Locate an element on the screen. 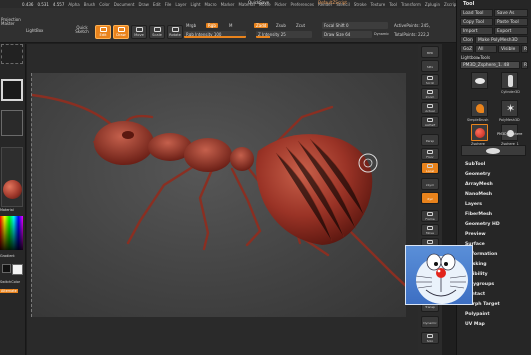 Image resolution: width=531 pixels, height=355 pixels. section-geometry: Geometry is located at coordinates (477, 174).